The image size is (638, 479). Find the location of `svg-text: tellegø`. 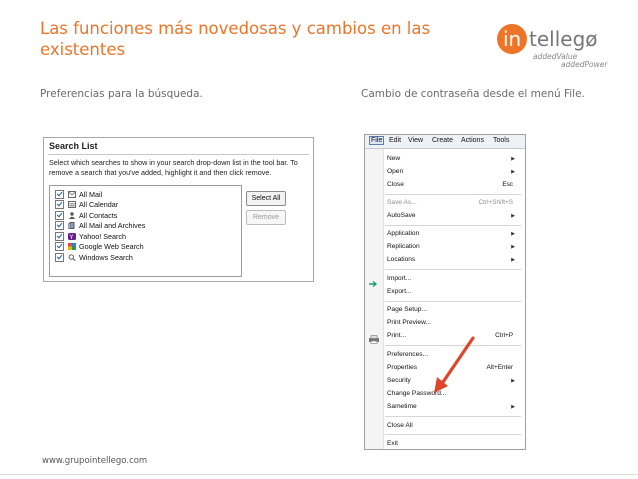

svg-text: tellegø is located at coordinates (563, 39).